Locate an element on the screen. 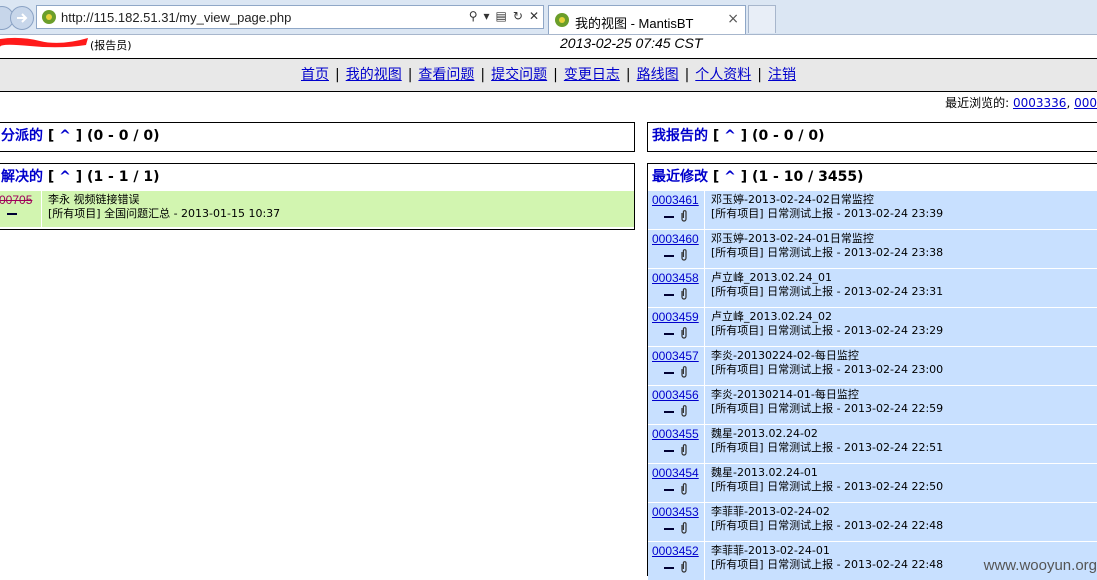 This screenshot has width=1097, height=580. menu-changelog: 变更日志 is located at coordinates (592, 75).